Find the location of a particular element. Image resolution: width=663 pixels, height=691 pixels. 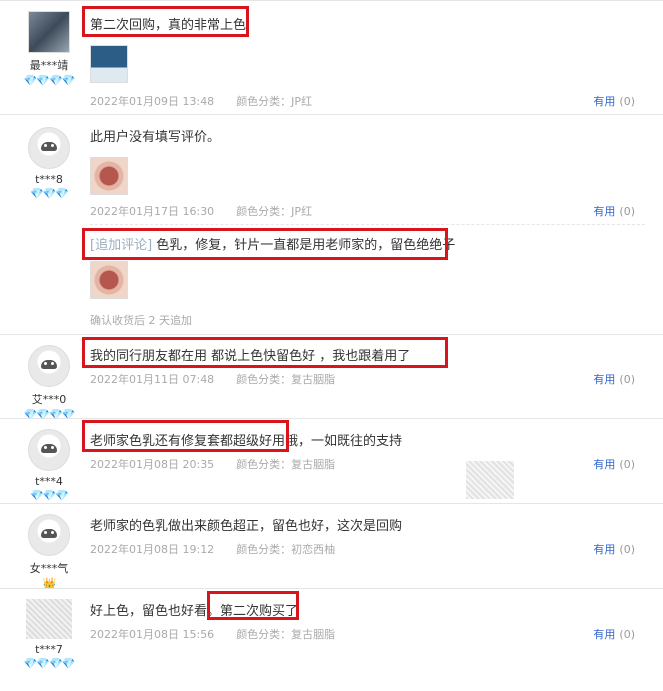

review-meta: 2022年01月17日 16:30 颜色分类：JP红 is located at coordinates (201, 211).